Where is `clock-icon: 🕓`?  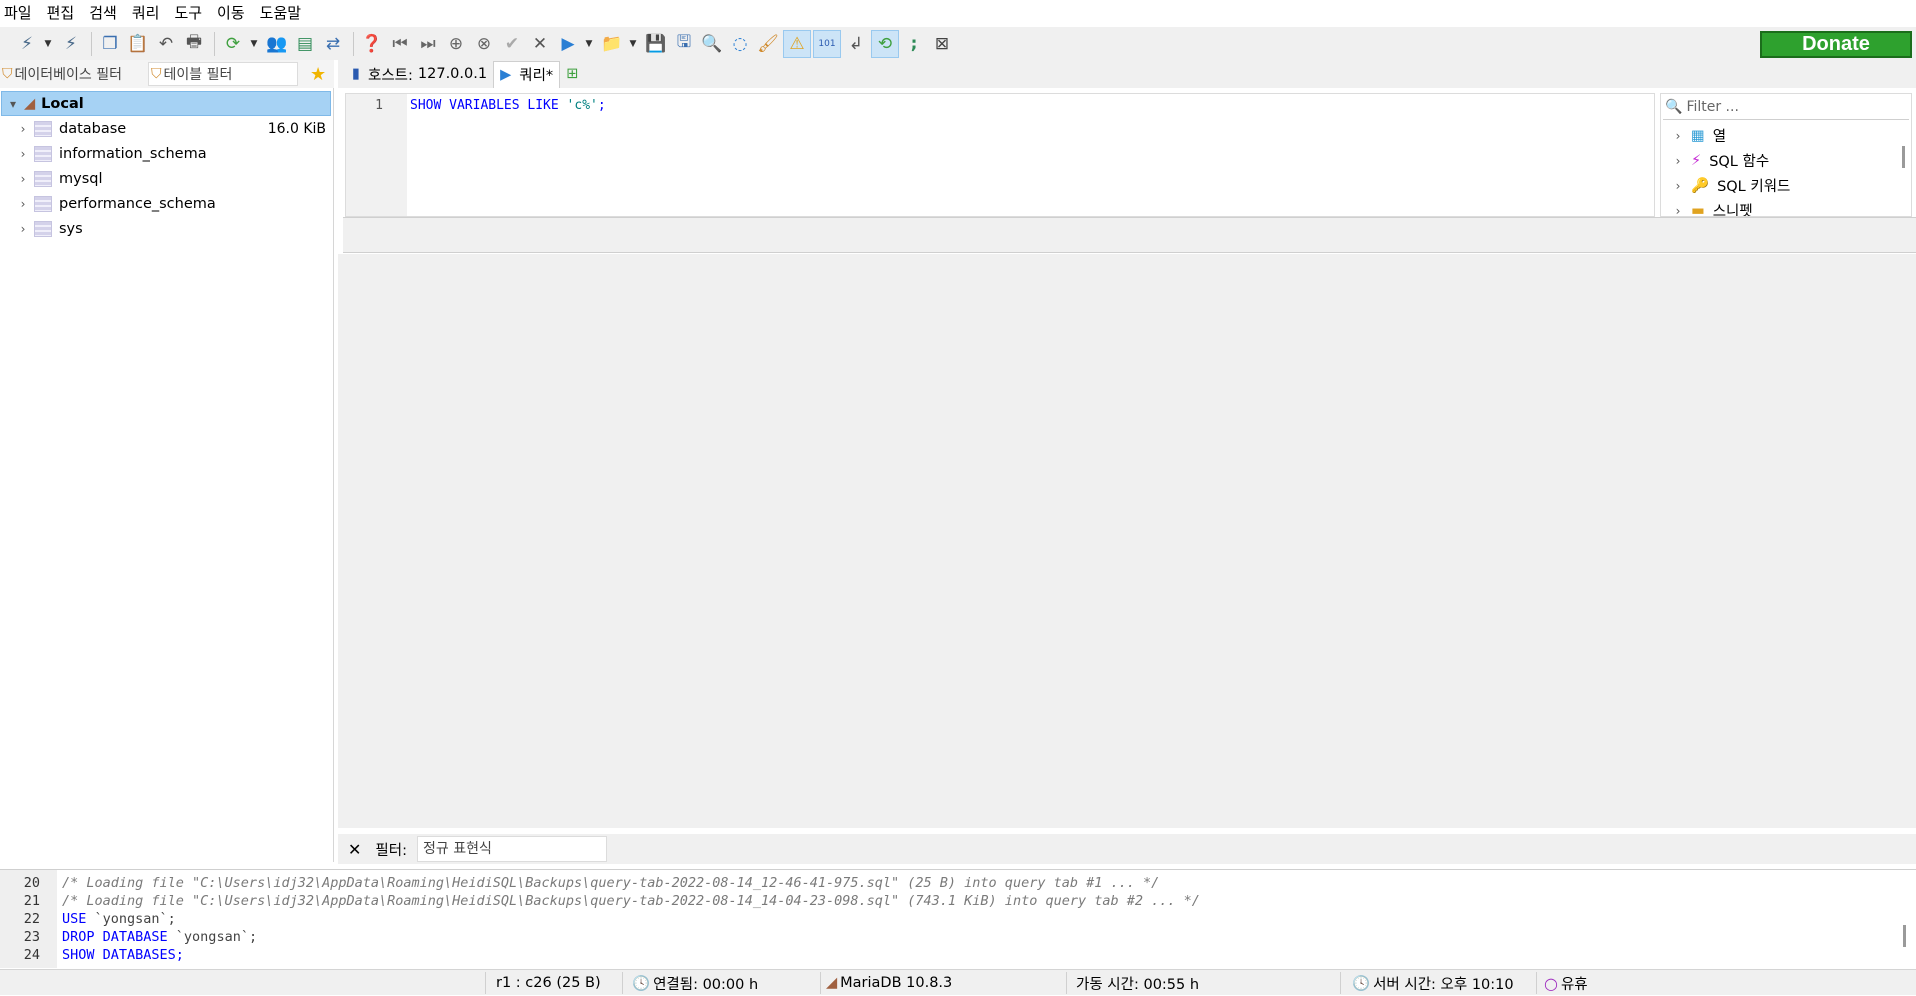 clock-icon: 🕓 is located at coordinates (1361, 983).